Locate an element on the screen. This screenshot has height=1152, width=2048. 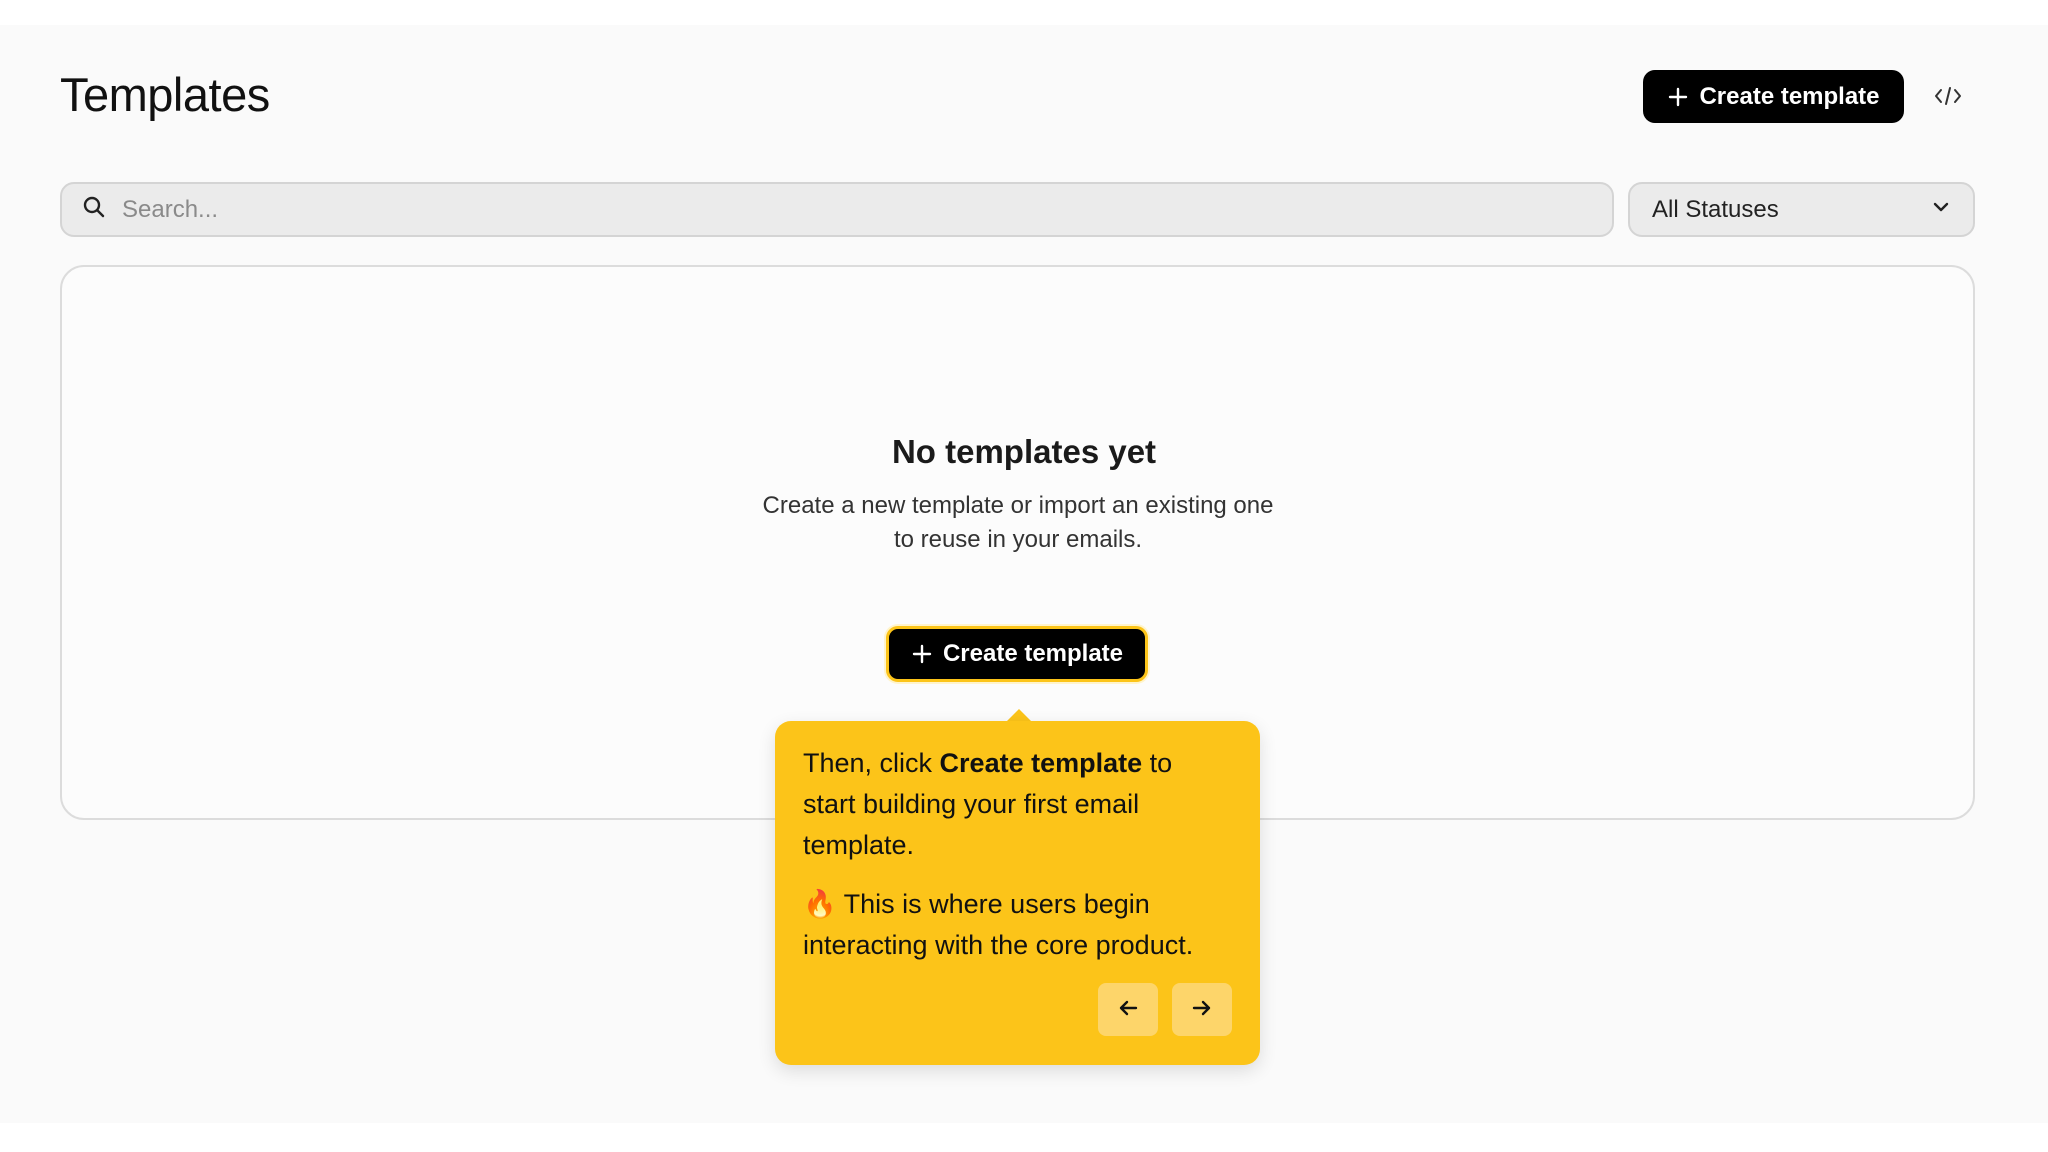
tooltip-arrow is located at coordinates (1019, 715).